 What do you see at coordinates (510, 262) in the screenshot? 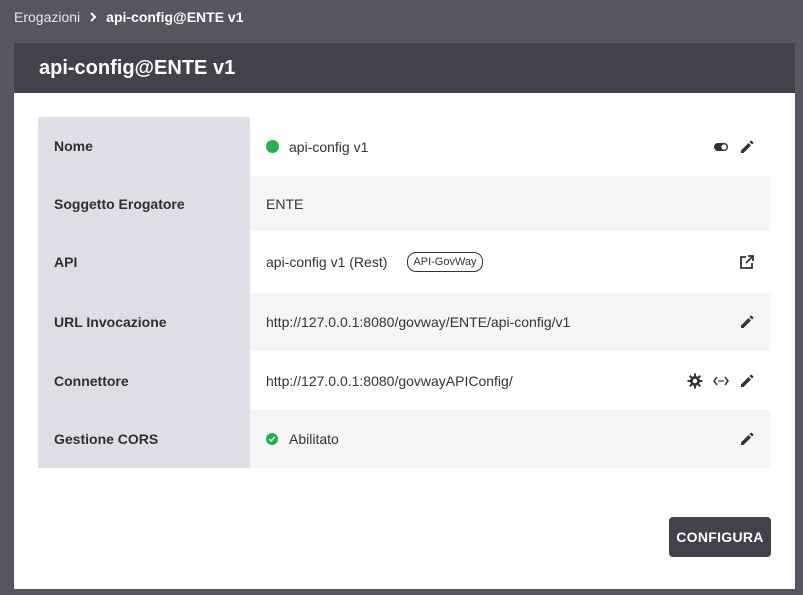
I see `row-value: api-config v1 (Rest) API-GovWay` at bounding box center [510, 262].